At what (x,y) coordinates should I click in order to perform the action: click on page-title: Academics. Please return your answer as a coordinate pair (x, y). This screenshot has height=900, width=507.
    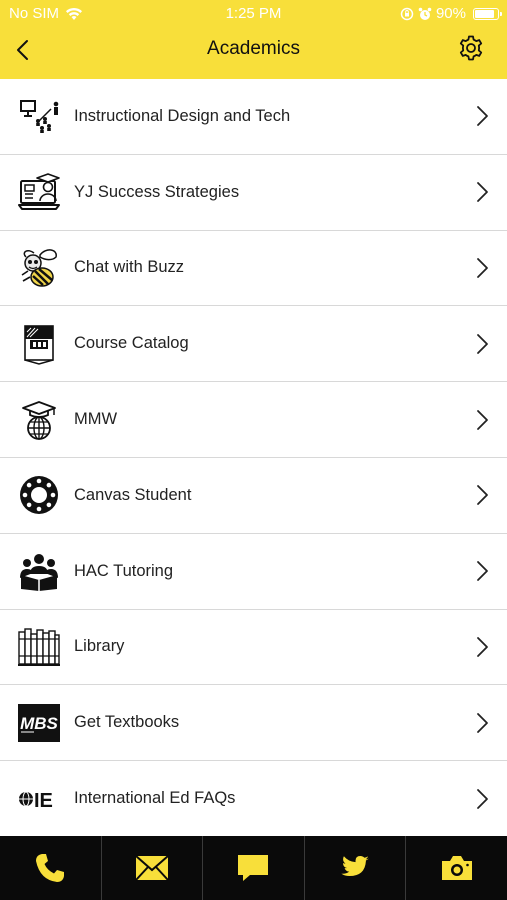
    Looking at the image, I should click on (253, 48).